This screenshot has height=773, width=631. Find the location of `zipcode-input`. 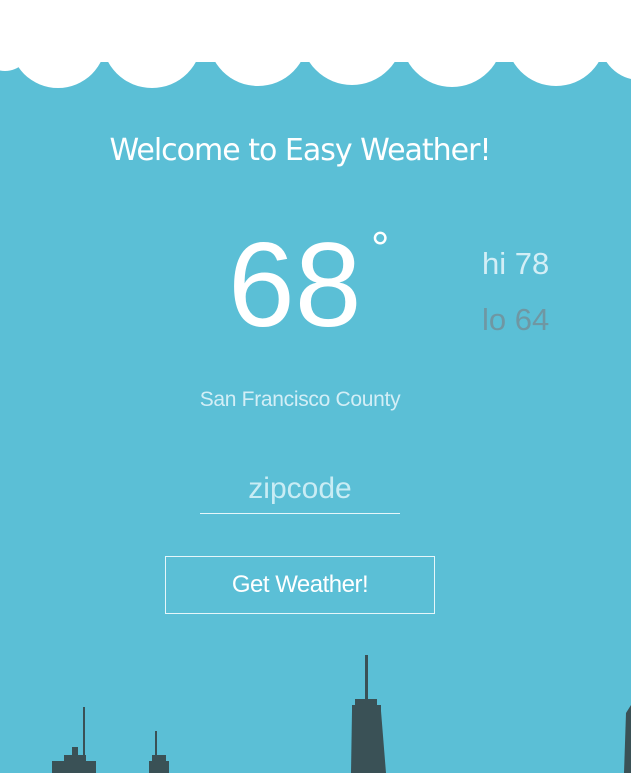

zipcode-input is located at coordinates (300, 489).